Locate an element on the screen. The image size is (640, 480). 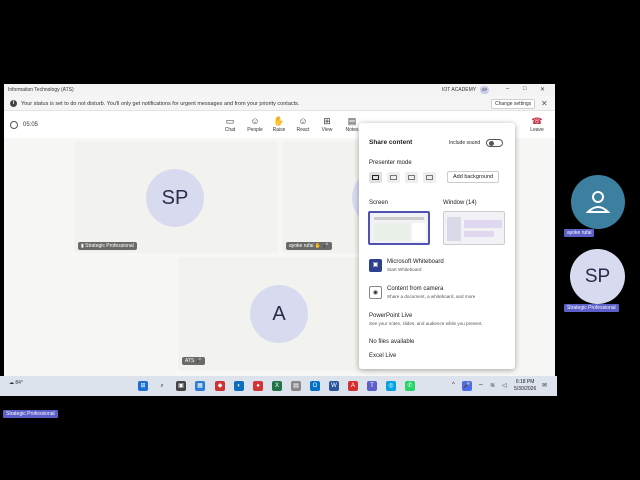
participant-name-tag: ayoke rufai ✋ 🎤 is located at coordinates (309, 246).